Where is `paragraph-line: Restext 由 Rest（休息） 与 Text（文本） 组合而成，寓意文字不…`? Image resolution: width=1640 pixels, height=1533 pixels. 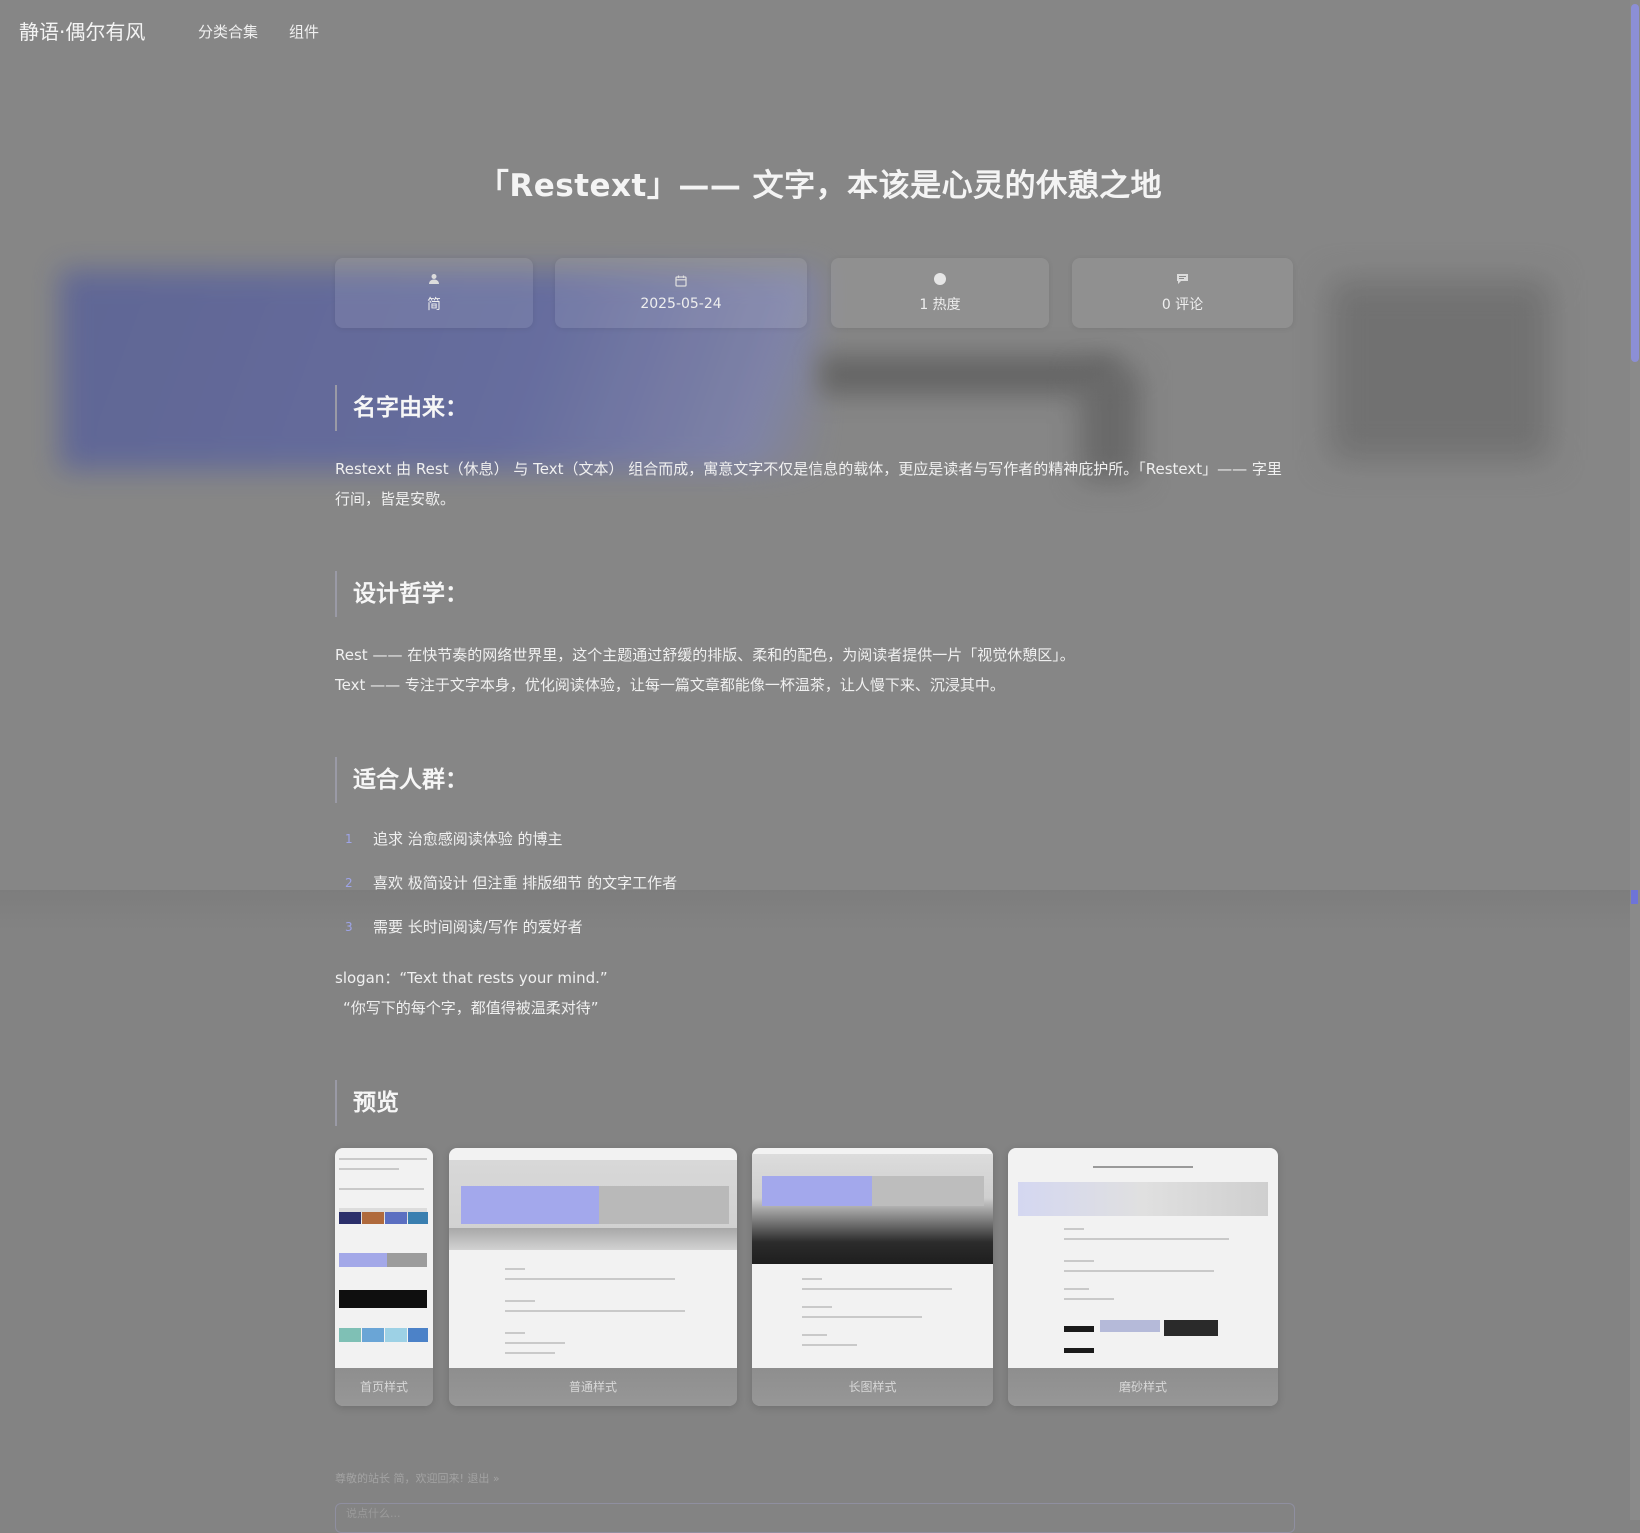
paragraph-line: Restext 由 Rest（休息） 与 Text（文本） 组合而成，寓意文字不… is located at coordinates (808, 469).